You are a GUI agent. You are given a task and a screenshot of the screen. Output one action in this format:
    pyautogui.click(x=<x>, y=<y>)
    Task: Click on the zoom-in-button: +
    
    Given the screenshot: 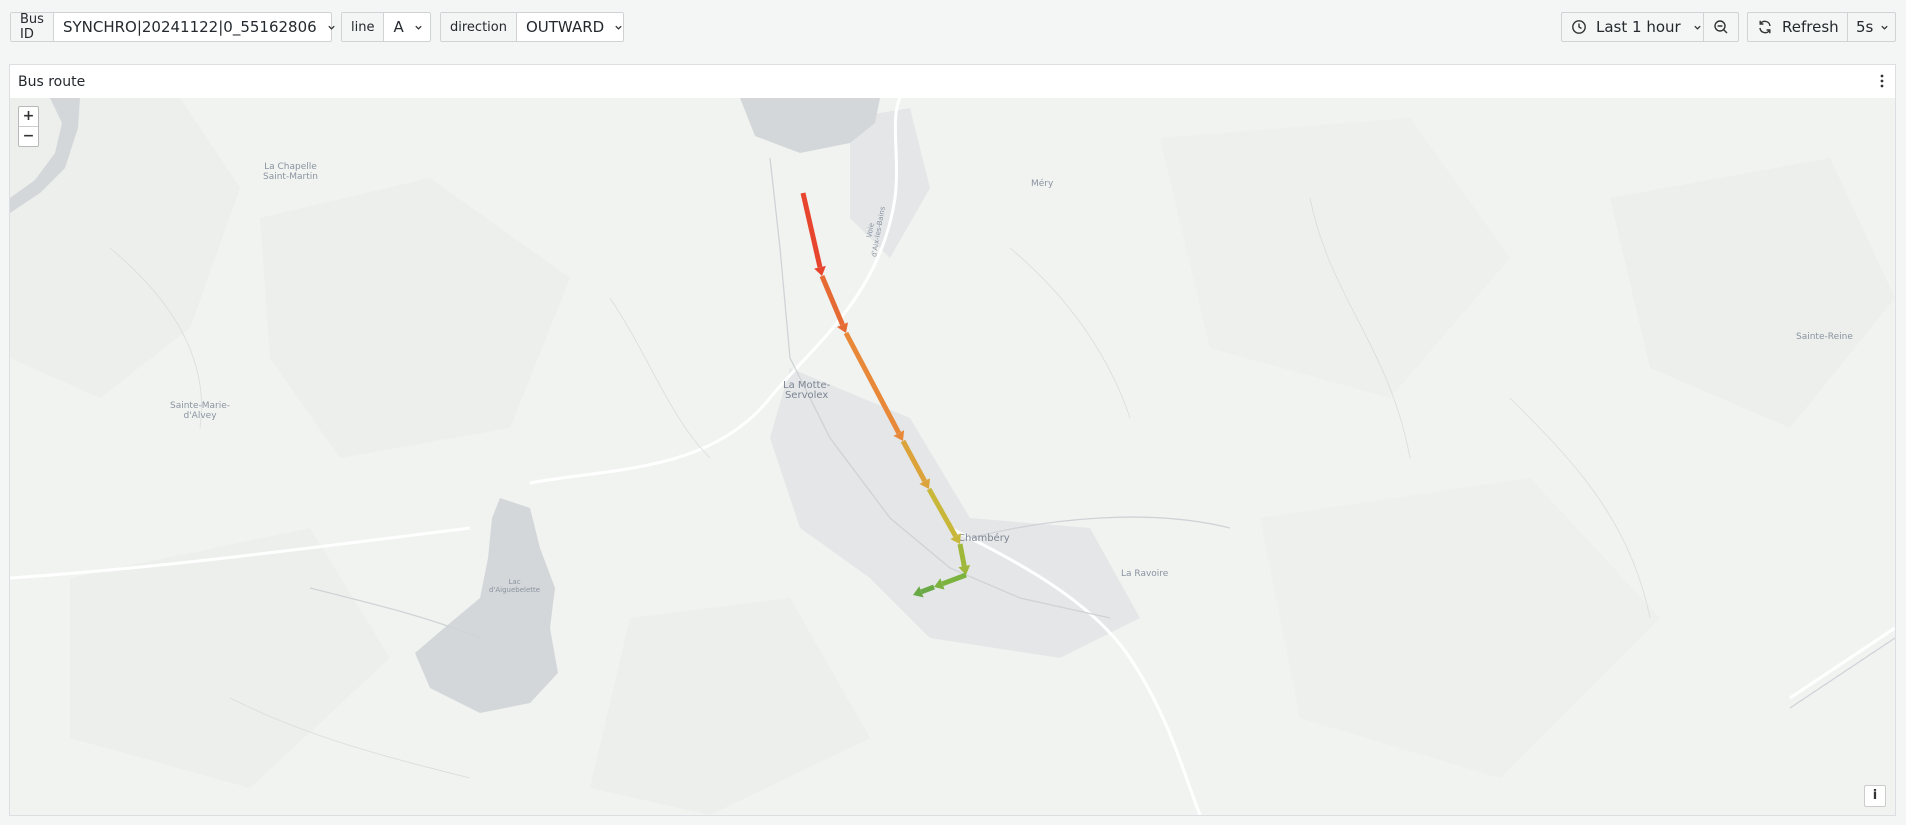 What is the action you would take?
    pyautogui.click(x=28, y=116)
    